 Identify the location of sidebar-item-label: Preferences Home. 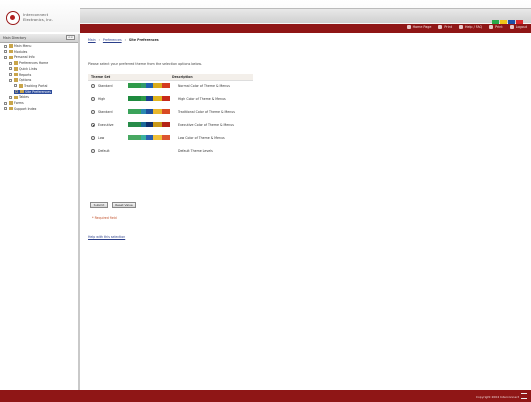
(34, 63).